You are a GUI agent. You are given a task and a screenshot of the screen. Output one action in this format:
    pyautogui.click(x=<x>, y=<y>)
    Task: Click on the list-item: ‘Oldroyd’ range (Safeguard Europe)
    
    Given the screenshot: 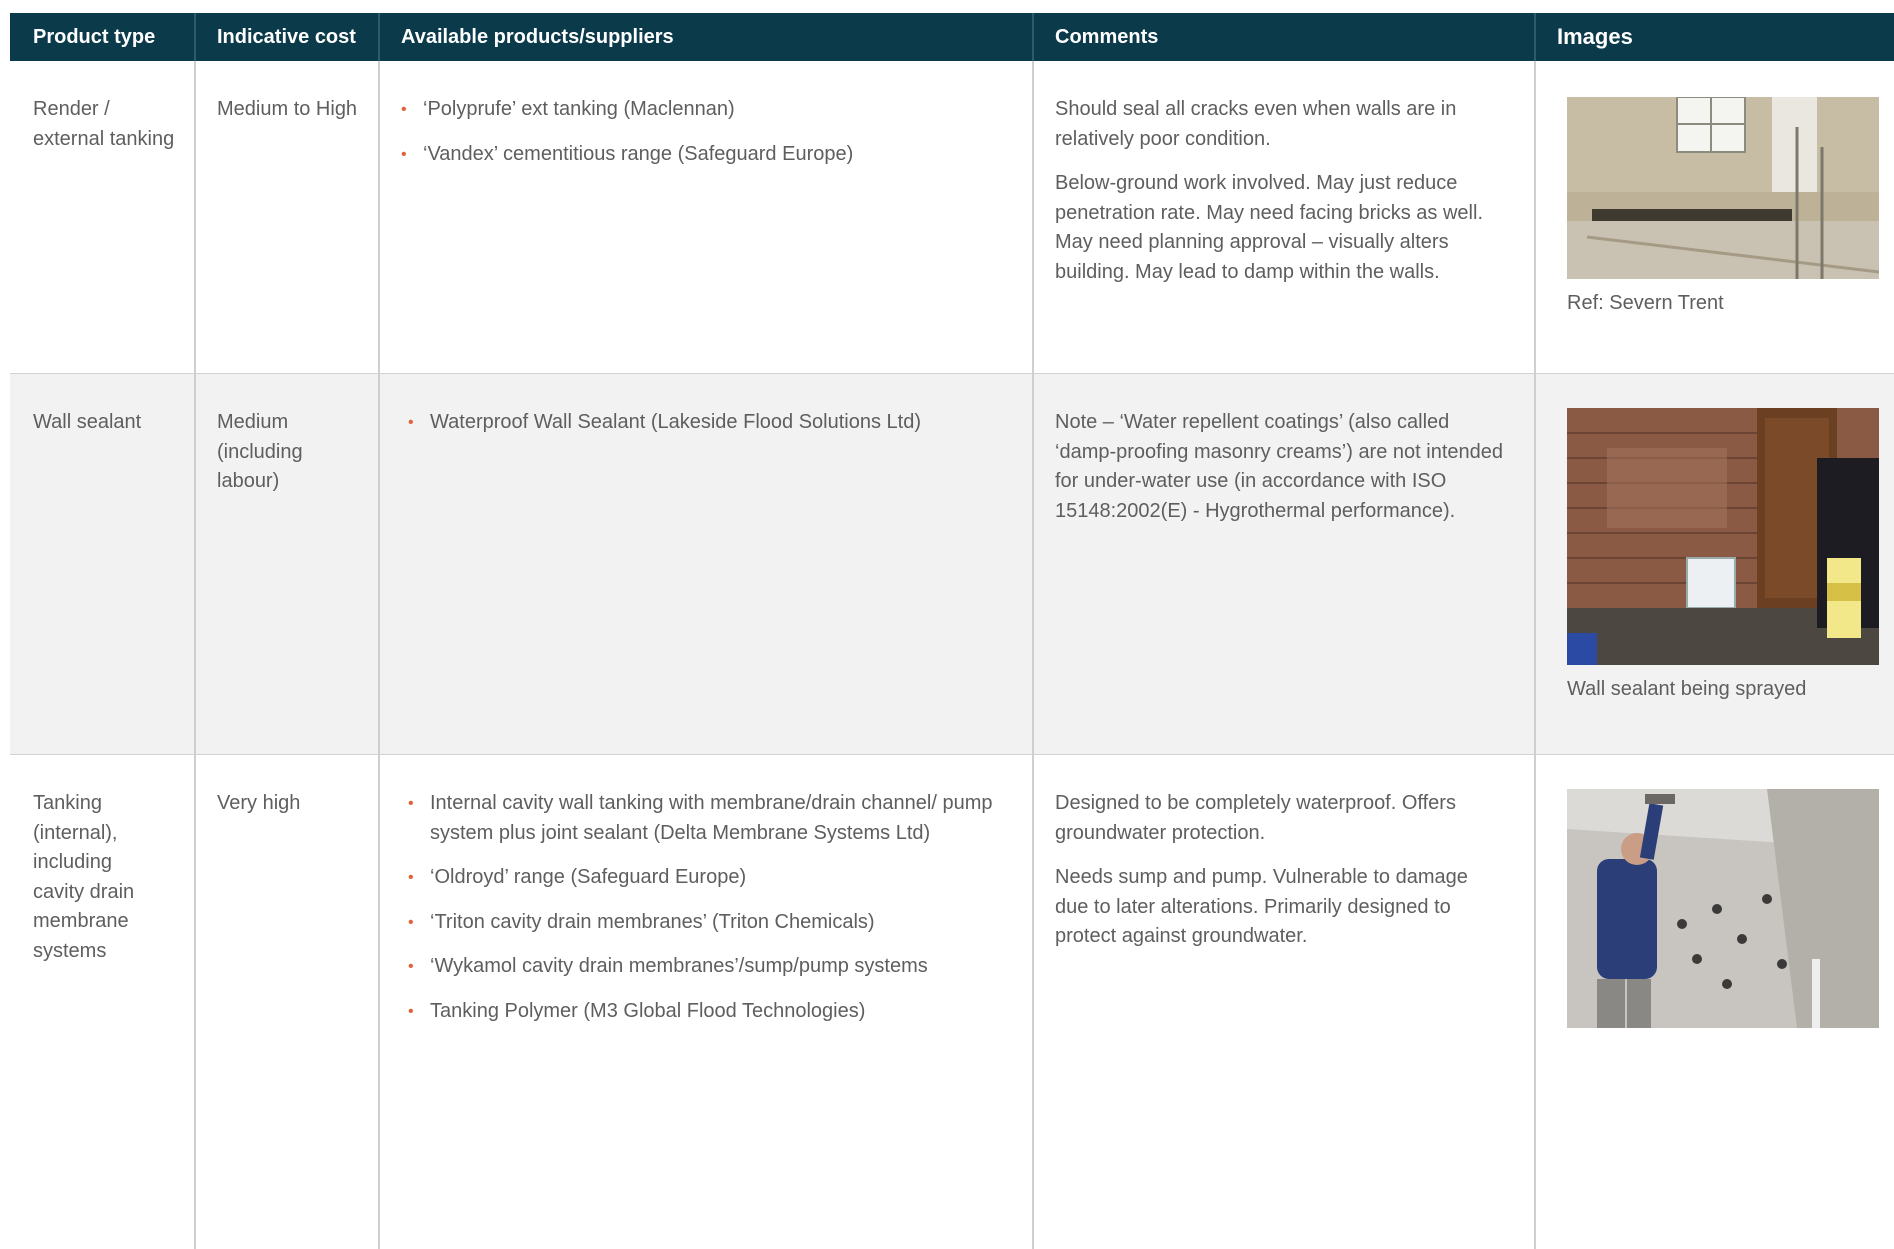 What is the action you would take?
    pyautogui.click(x=703, y=878)
    